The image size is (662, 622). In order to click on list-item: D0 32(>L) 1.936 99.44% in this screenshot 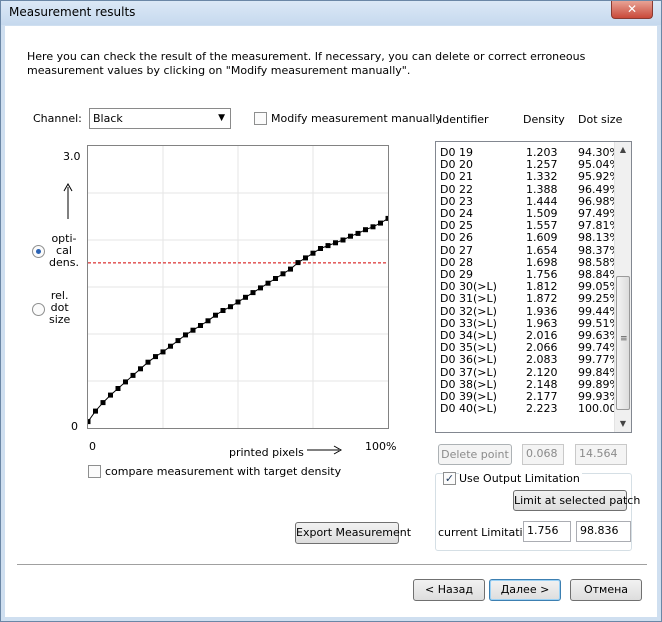, I will do `click(530, 311)`.